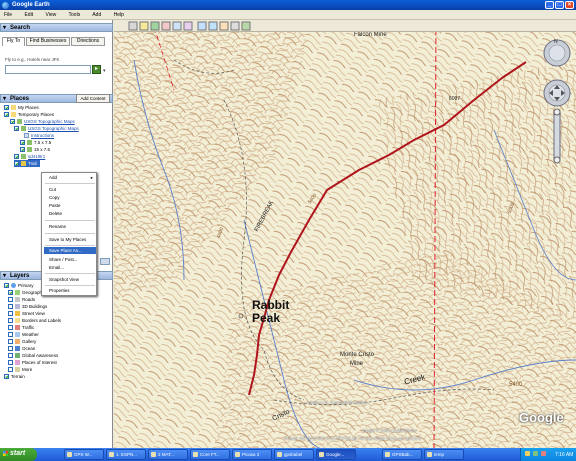 The image size is (576, 461). What do you see at coordinates (21, 299) in the screenshot?
I see `layers-item-roads: Roads` at bounding box center [21, 299].